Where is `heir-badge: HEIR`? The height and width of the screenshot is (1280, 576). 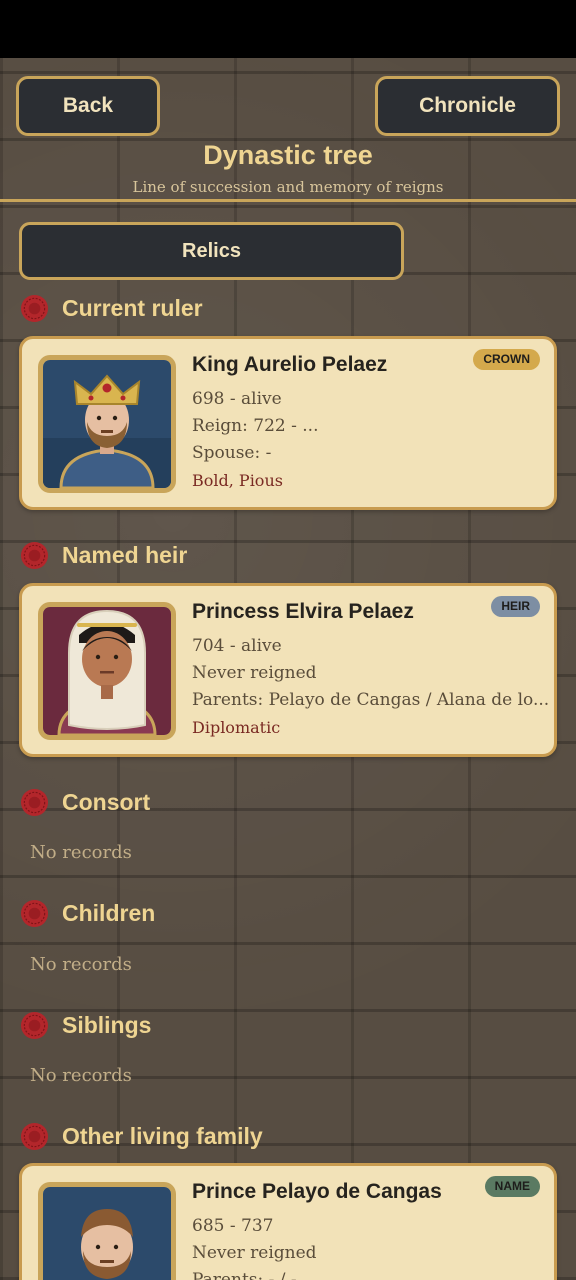 heir-badge: HEIR is located at coordinates (515, 606).